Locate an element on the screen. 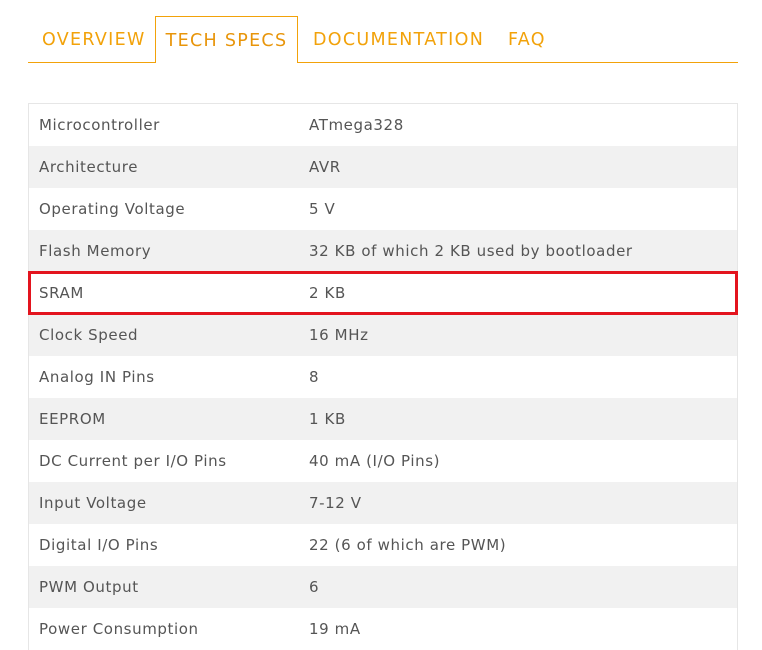 The height and width of the screenshot is (650, 762). tab-bar: OVERVIEW TECH SPECS DOCUMENTATION FAQ is located at coordinates (383, 39).